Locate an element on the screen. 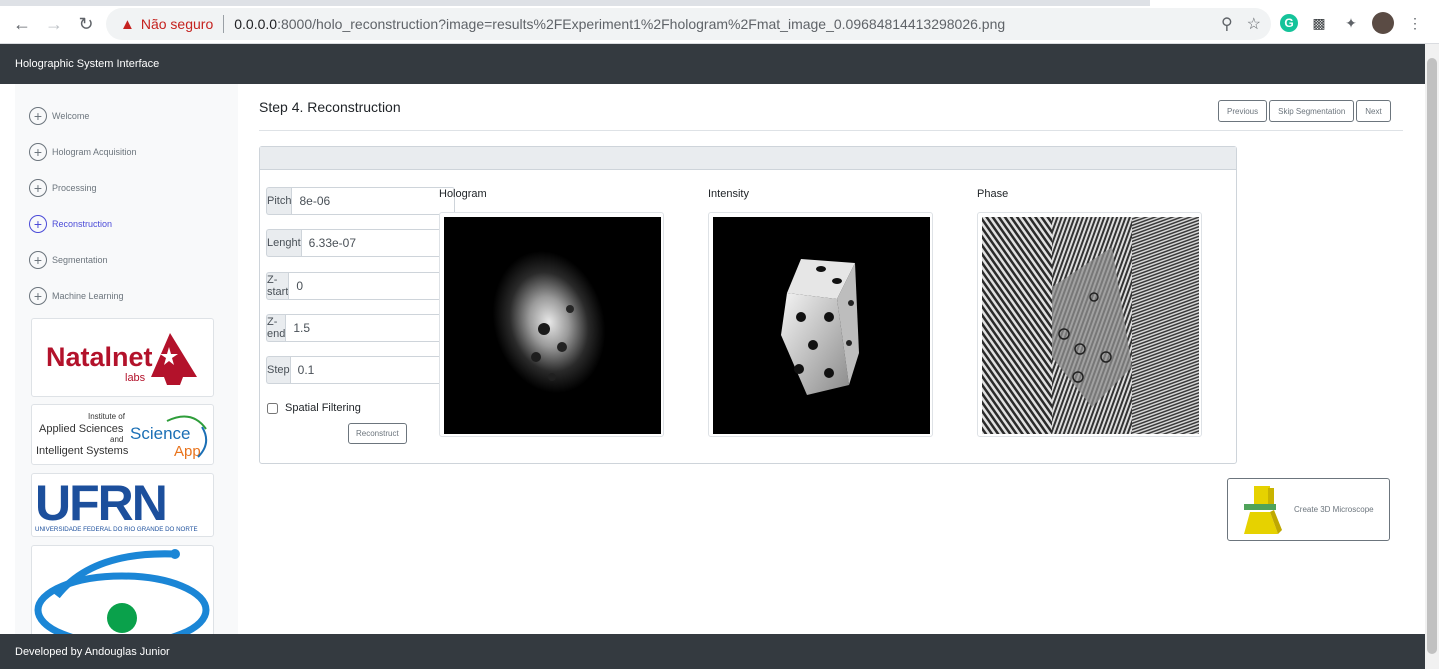 The image size is (1439, 669). pitch-label: Pitch is located at coordinates (279, 201).